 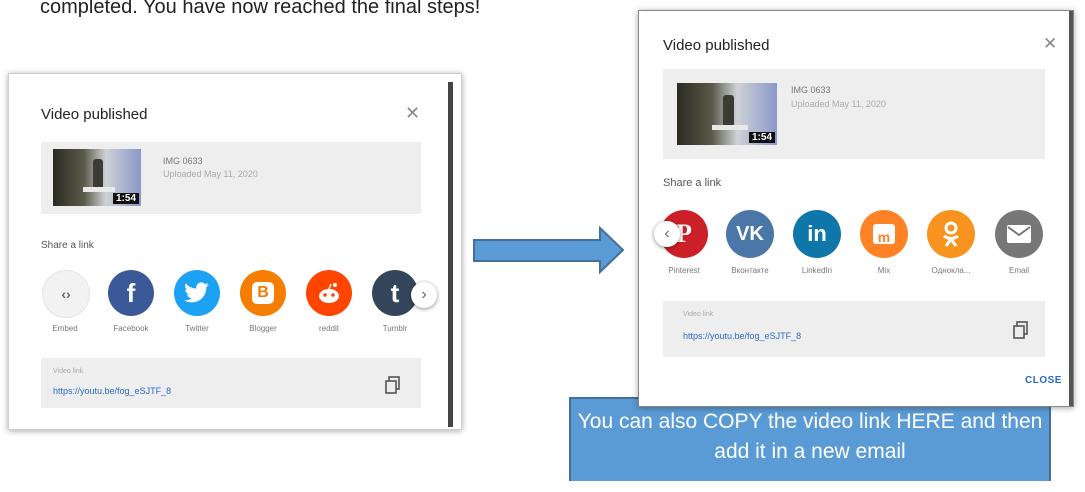 What do you see at coordinates (131, 293) in the screenshot?
I see `facebook-icon: f` at bounding box center [131, 293].